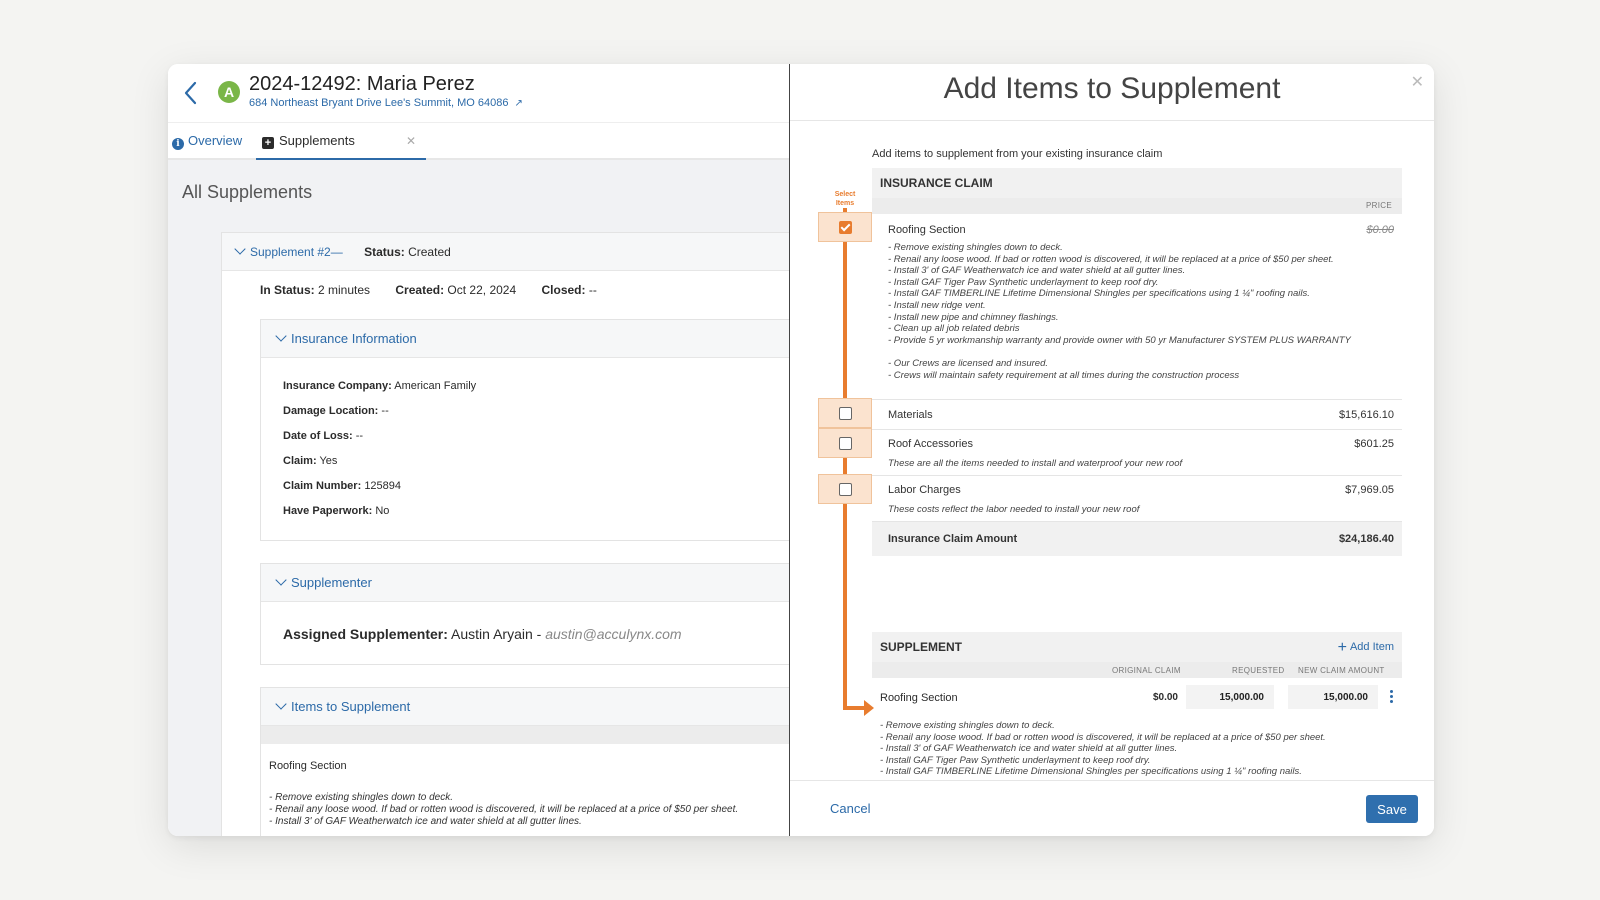  I want to click on select-materials, so click(845, 413).